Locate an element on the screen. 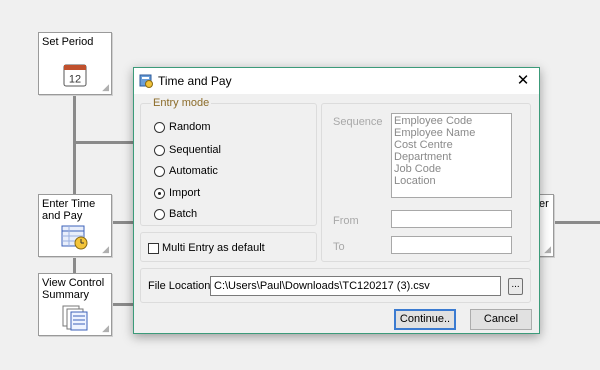 Image resolution: width=600 pixels, height=370 pixels. radio-label: Automatic is located at coordinates (193, 171).